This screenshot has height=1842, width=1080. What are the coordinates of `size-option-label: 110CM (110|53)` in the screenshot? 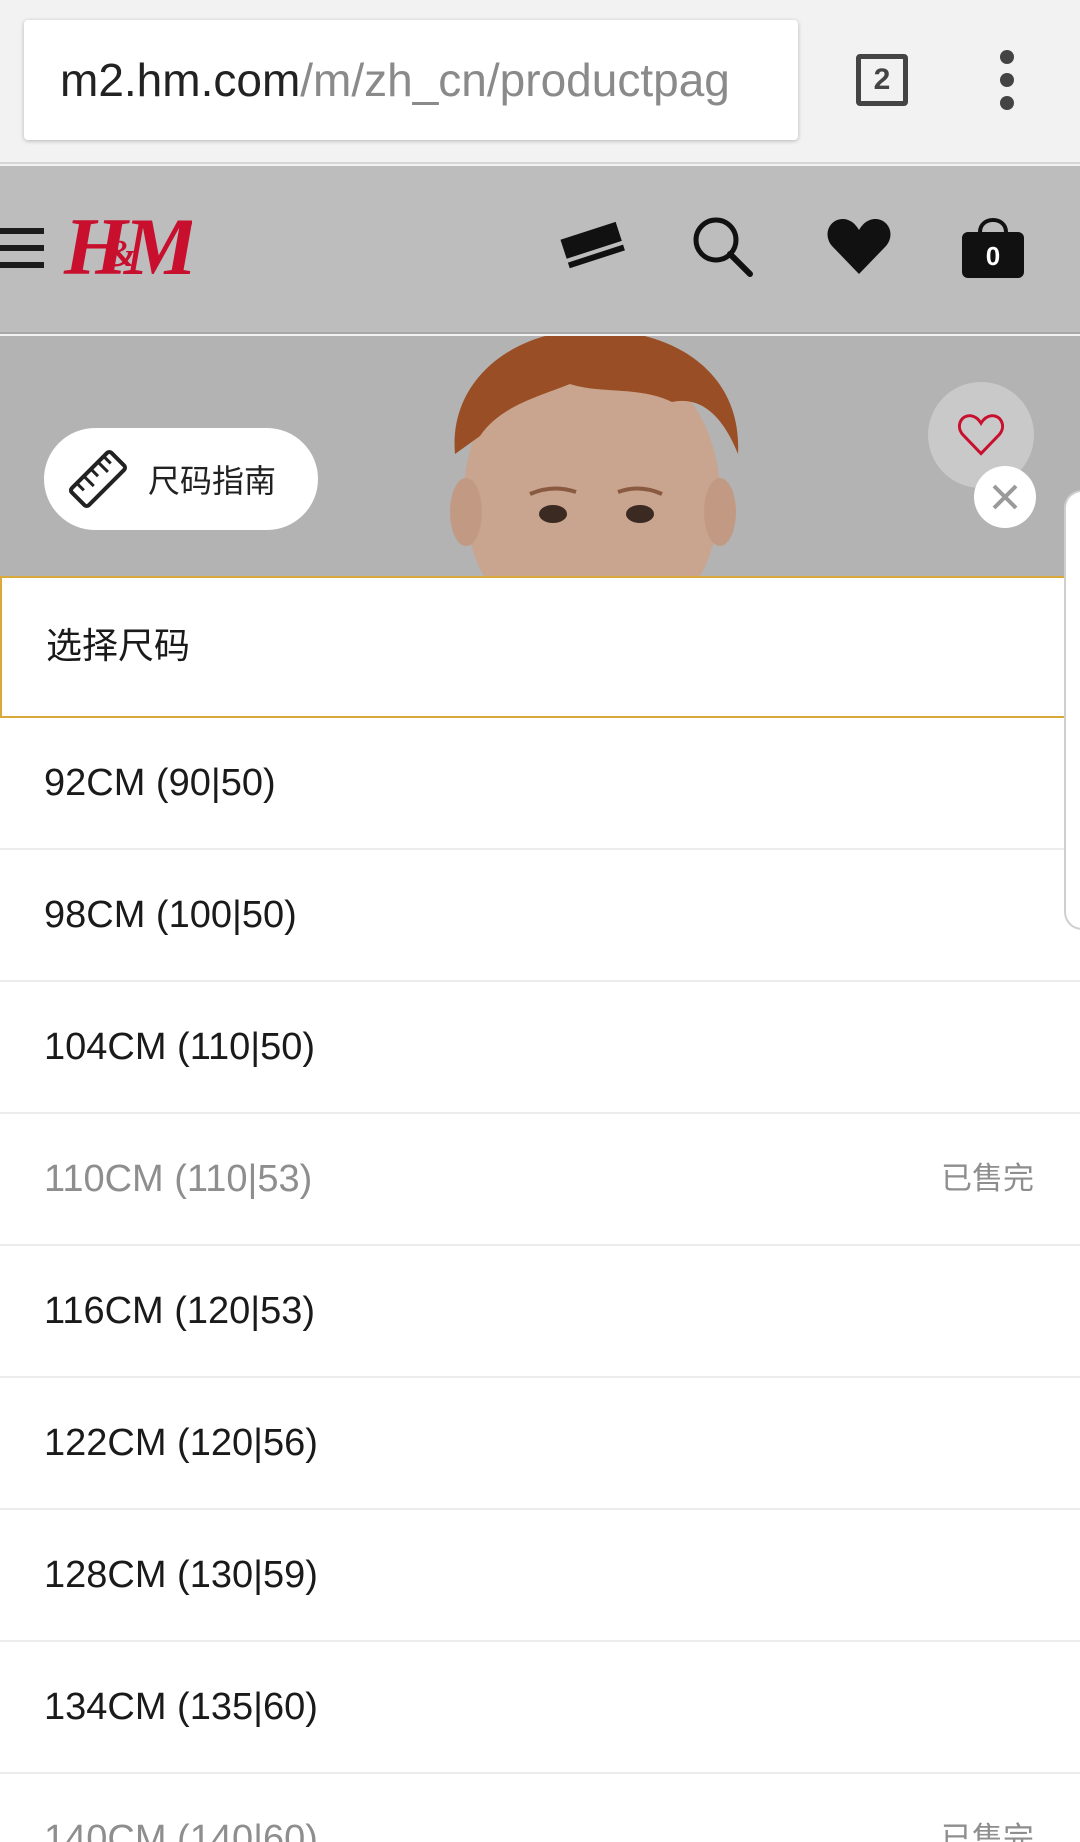 It's located at (178, 1179).